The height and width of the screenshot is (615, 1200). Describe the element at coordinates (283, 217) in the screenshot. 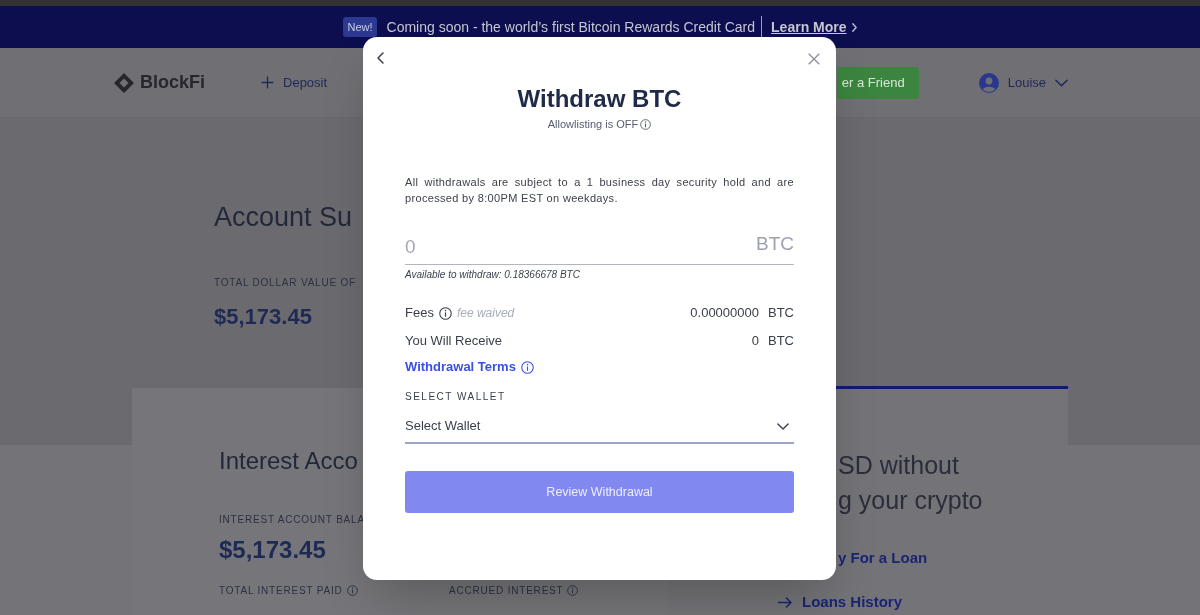

I see `page-title: Account Su` at that location.